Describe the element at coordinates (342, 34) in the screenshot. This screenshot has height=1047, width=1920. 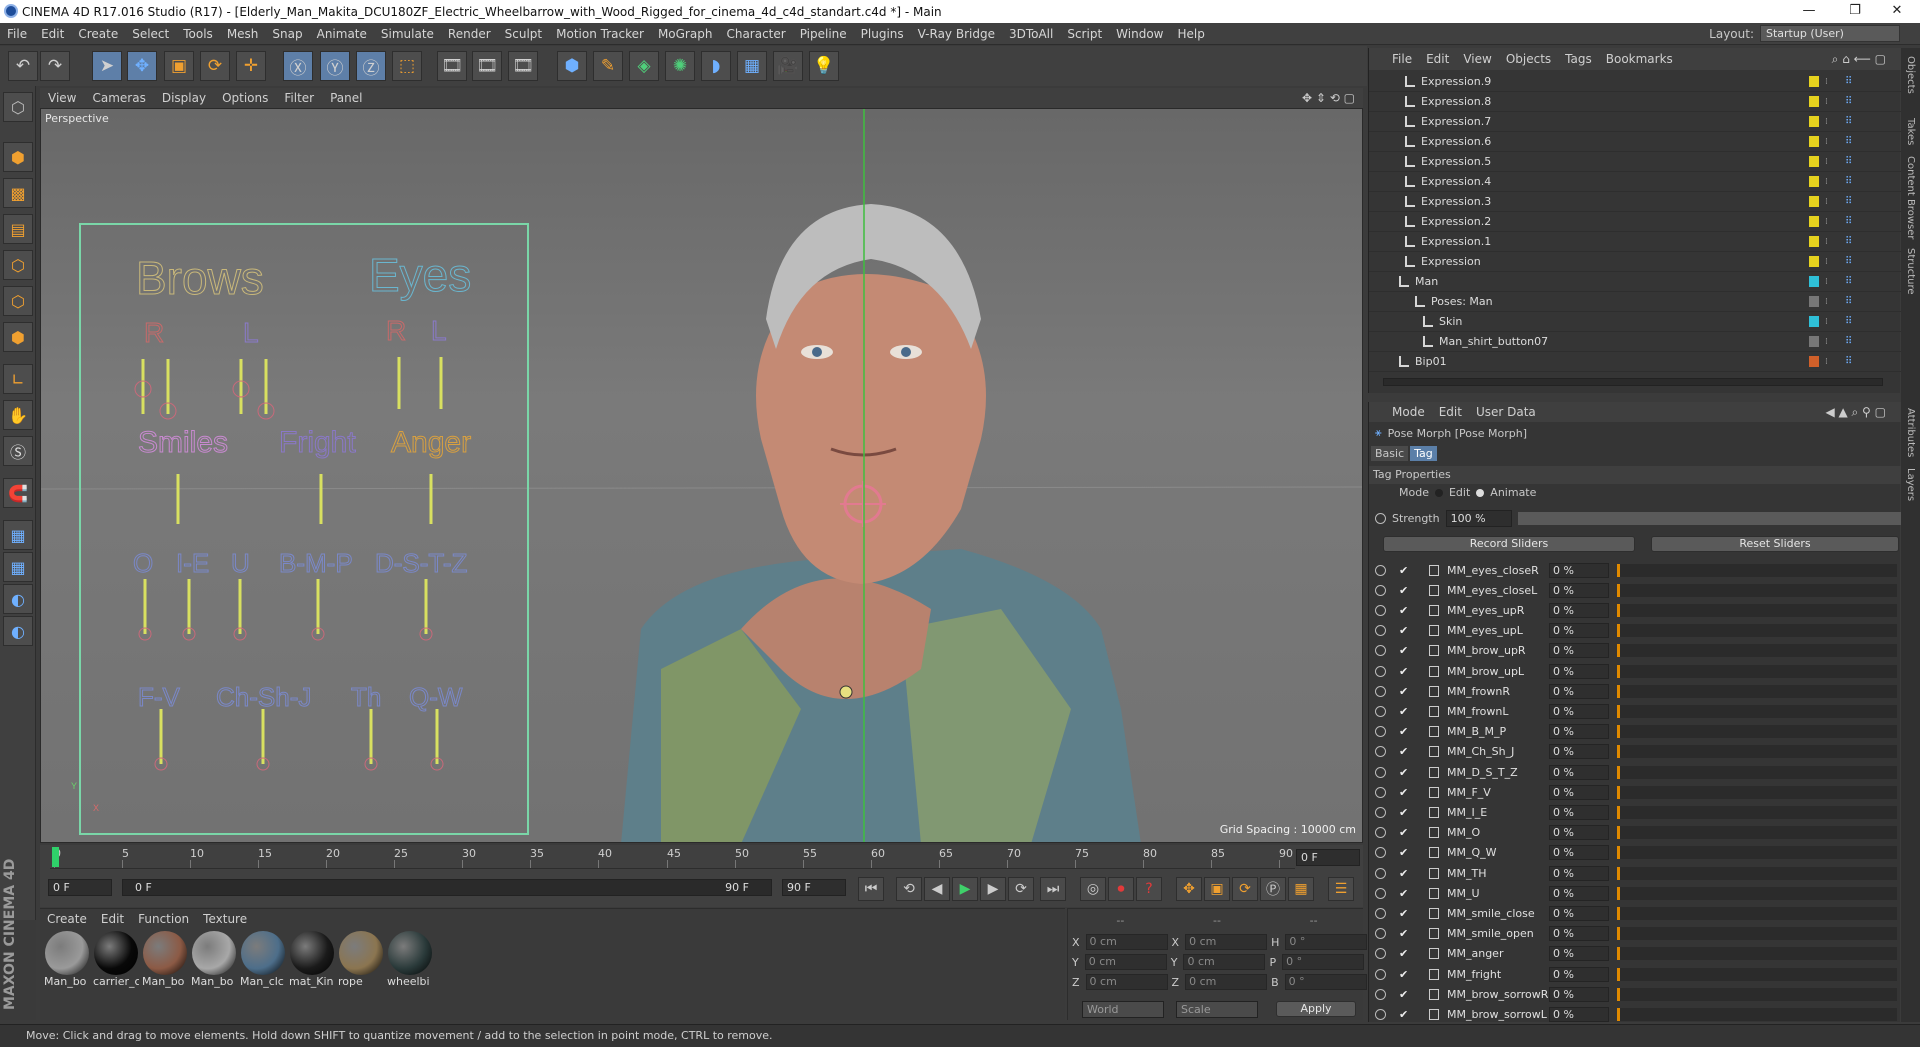
I see `menu-animate: Animate` at that location.